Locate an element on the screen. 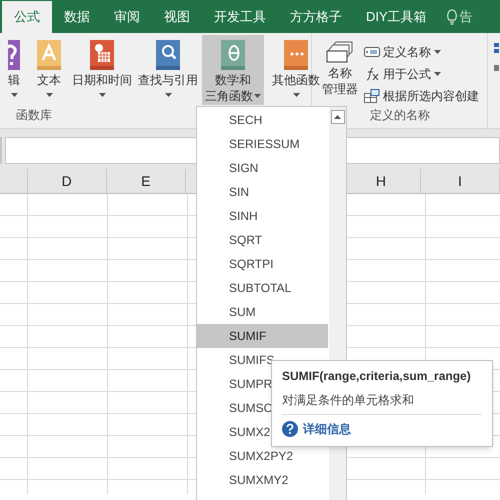  group-label: 定义的名称 is located at coordinates (400, 115).